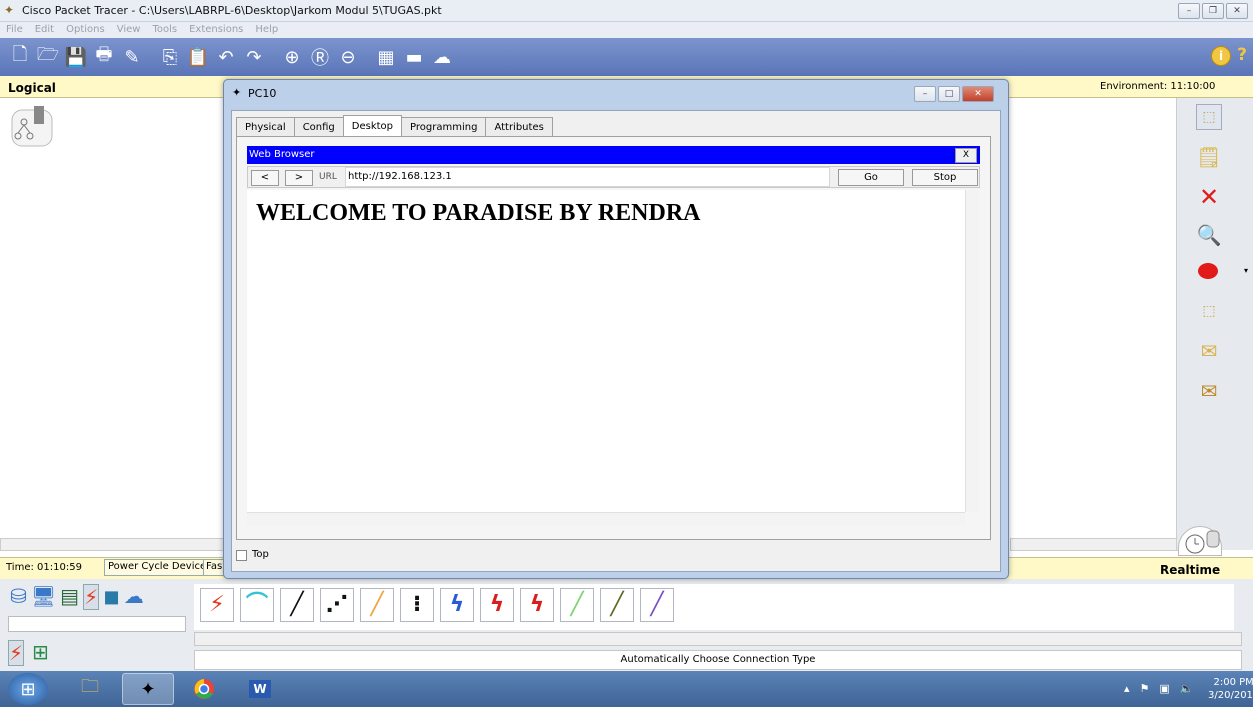  Describe the element at coordinates (216, 30) in the screenshot. I see `menu-extensions: Extensions` at that location.